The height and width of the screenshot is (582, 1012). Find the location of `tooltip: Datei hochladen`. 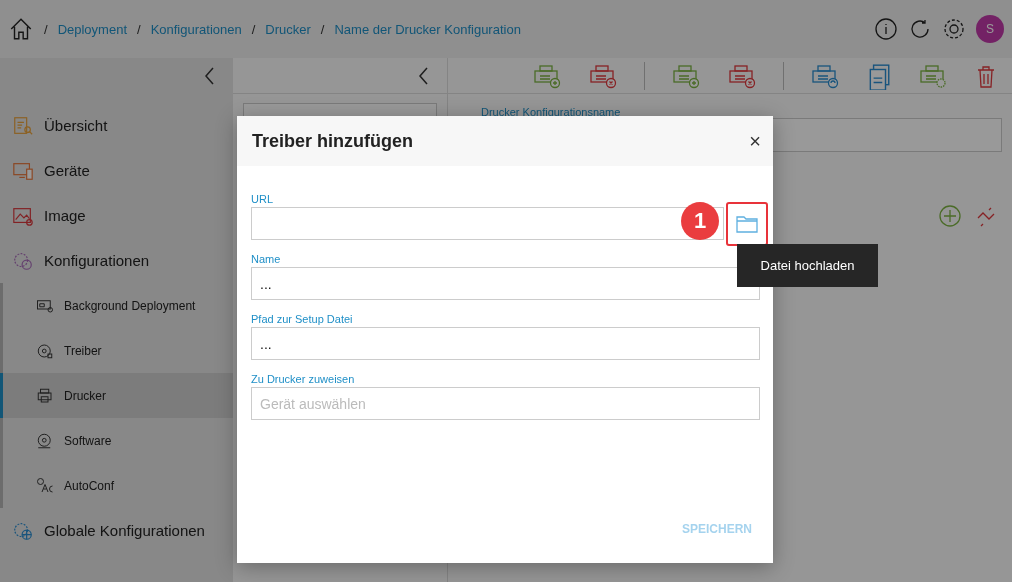

tooltip: Datei hochladen is located at coordinates (807, 265).